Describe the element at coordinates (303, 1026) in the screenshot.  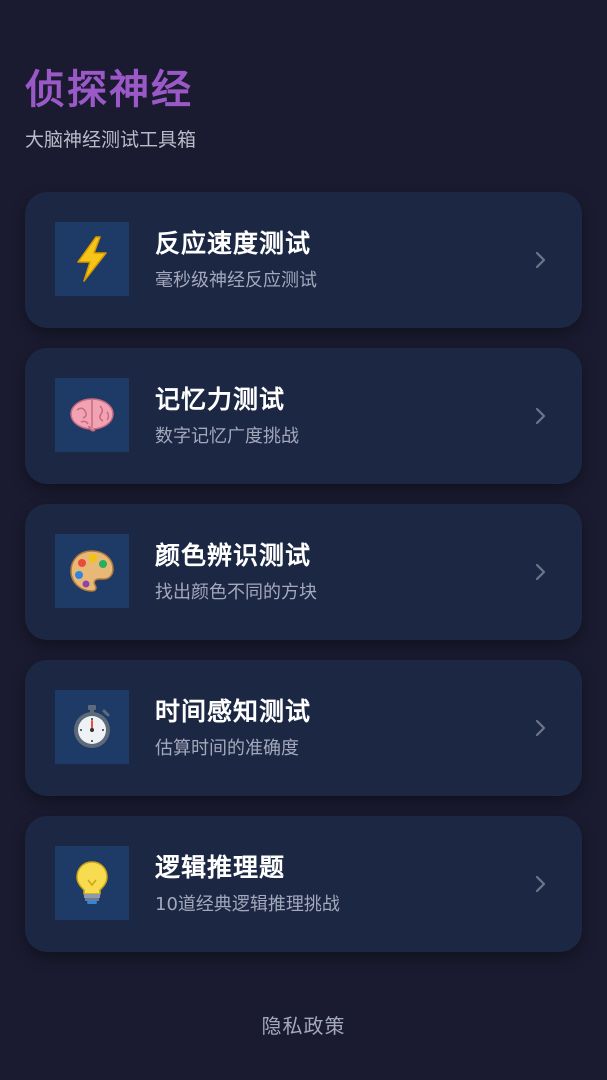
I see `privacy-policy-link: 隐私政策` at that location.